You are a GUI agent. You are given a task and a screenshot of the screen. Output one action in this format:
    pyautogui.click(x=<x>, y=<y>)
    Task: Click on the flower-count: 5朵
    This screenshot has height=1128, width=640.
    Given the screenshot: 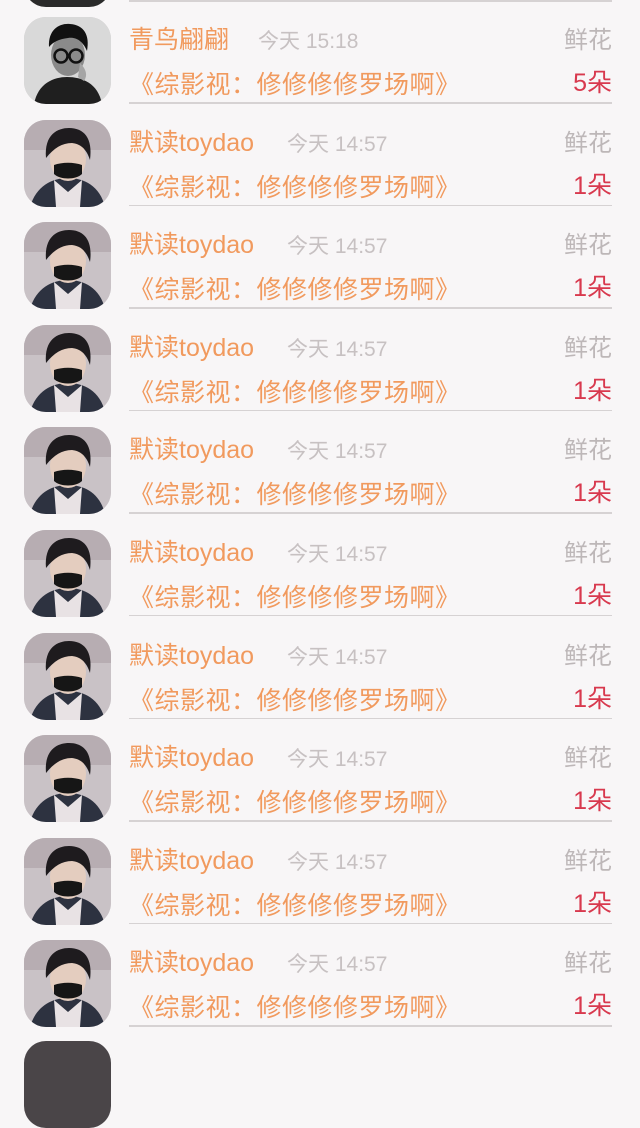 What is the action you would take?
    pyautogui.click(x=592, y=83)
    